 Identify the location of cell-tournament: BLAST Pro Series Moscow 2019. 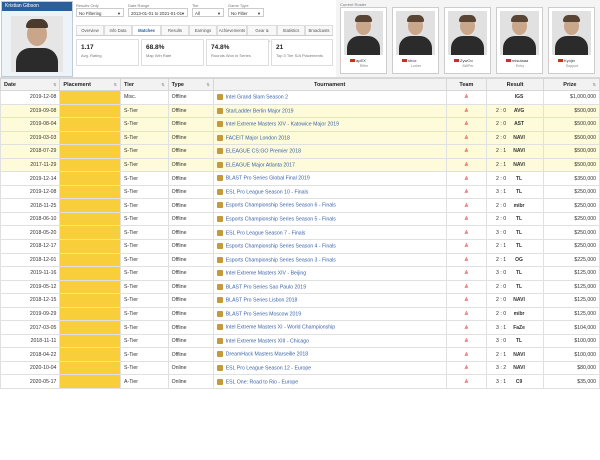
(329, 314).